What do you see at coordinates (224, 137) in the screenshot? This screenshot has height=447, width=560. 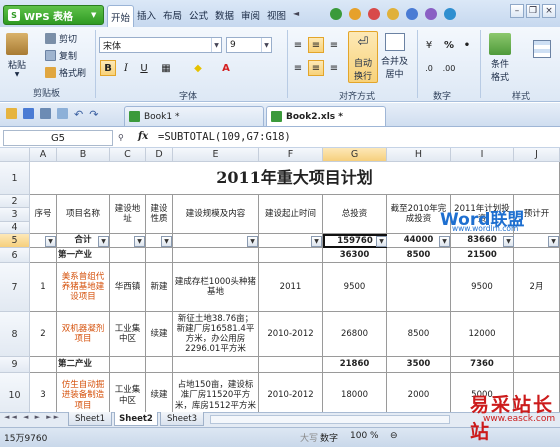 I see `formula-input: =SUBTOTAL(109,G7:G18)` at bounding box center [224, 137].